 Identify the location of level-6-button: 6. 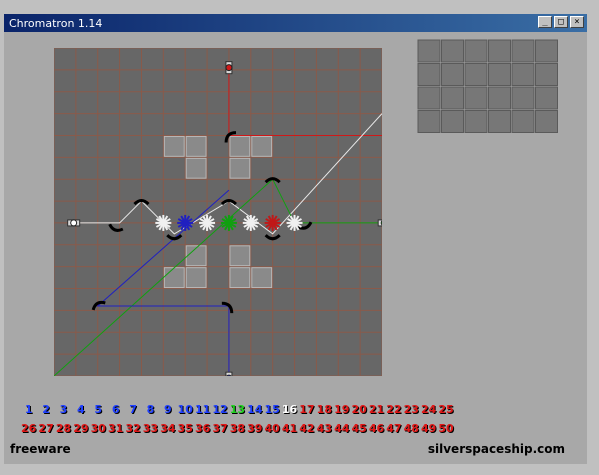
(115, 409).